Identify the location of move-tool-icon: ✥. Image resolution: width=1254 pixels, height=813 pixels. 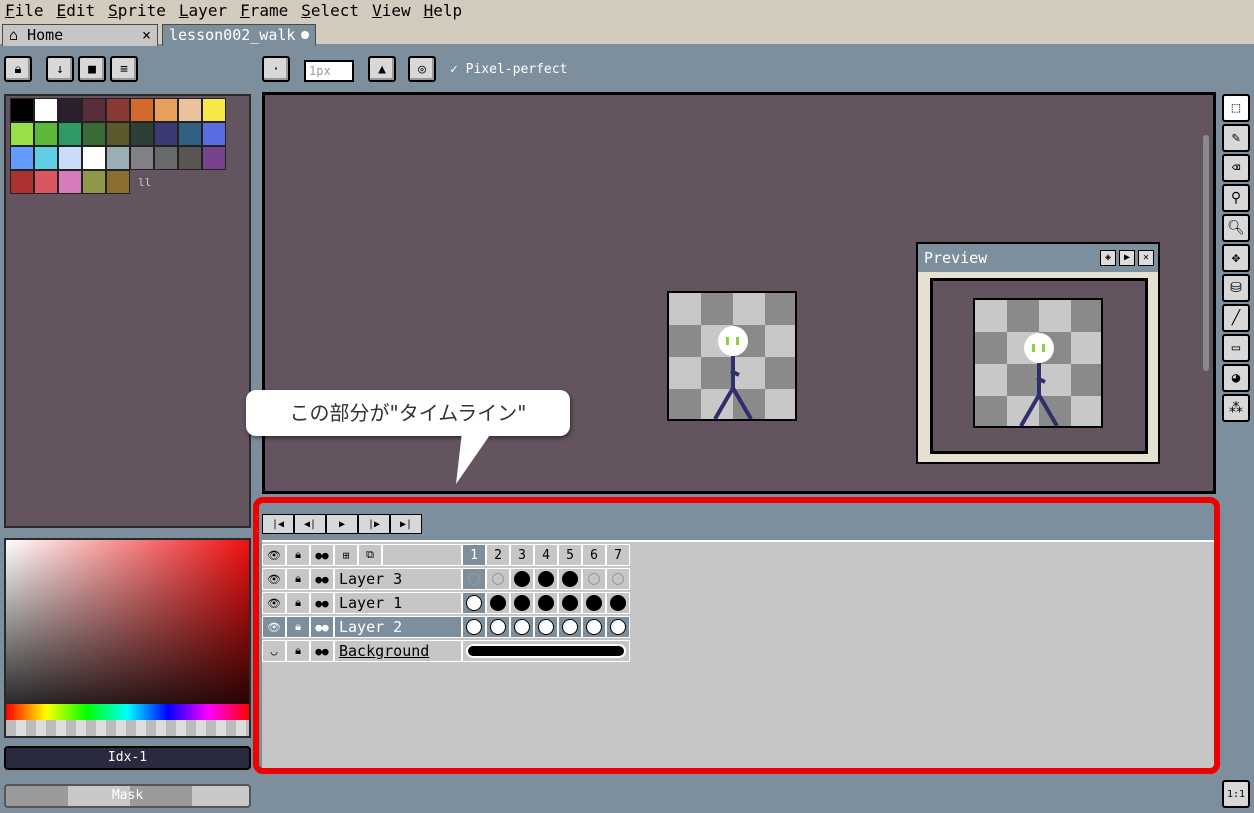
(1236, 258).